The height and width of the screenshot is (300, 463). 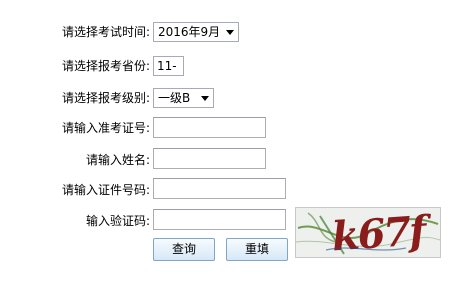 I want to click on name-label: 请输入姓名:, so click(x=117, y=160).